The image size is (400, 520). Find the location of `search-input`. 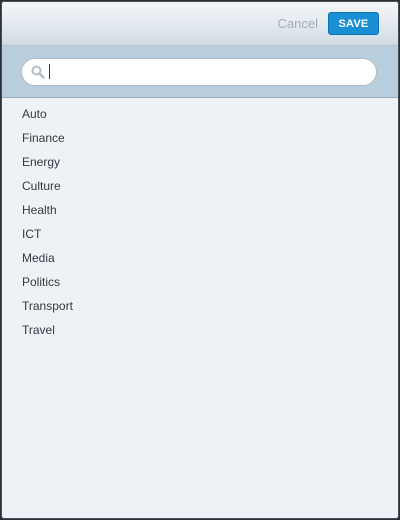

search-input is located at coordinates (215, 71).